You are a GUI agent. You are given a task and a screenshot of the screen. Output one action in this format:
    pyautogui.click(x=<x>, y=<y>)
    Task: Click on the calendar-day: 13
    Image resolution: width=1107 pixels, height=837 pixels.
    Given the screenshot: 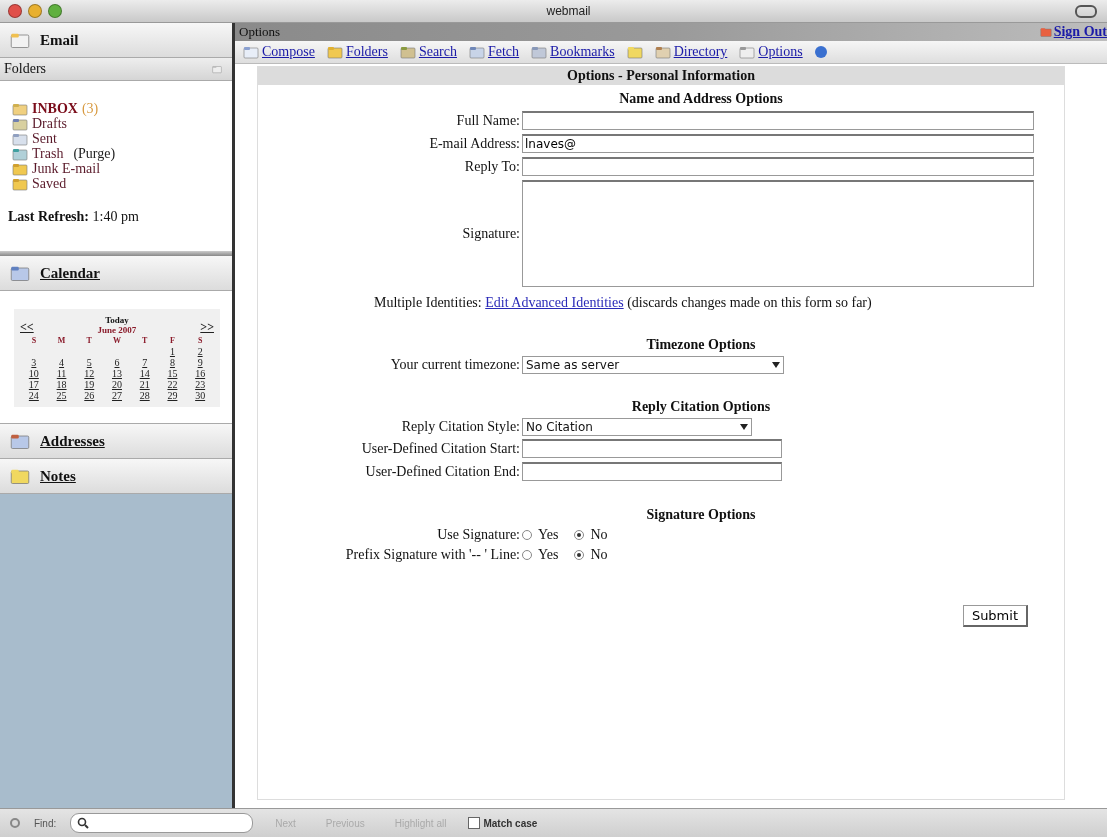 What is the action you would take?
    pyautogui.click(x=117, y=373)
    